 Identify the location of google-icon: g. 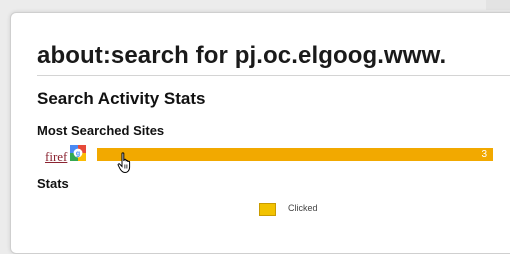
(78, 153).